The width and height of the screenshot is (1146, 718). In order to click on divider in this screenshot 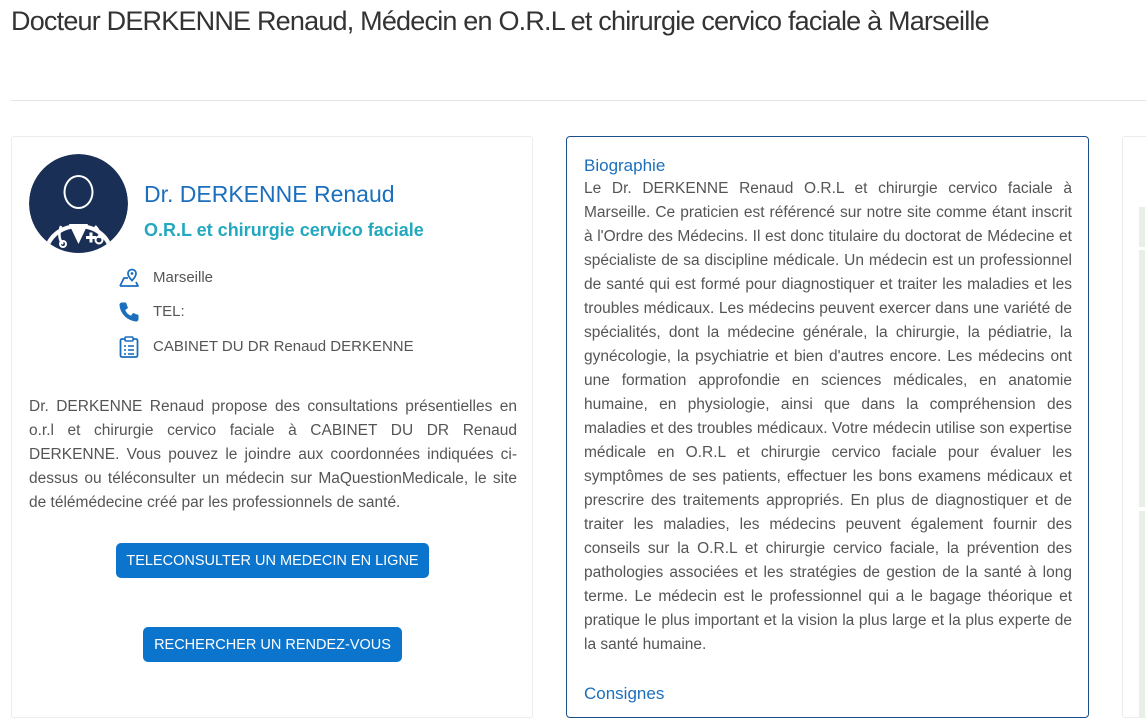, I will do `click(578, 100)`.